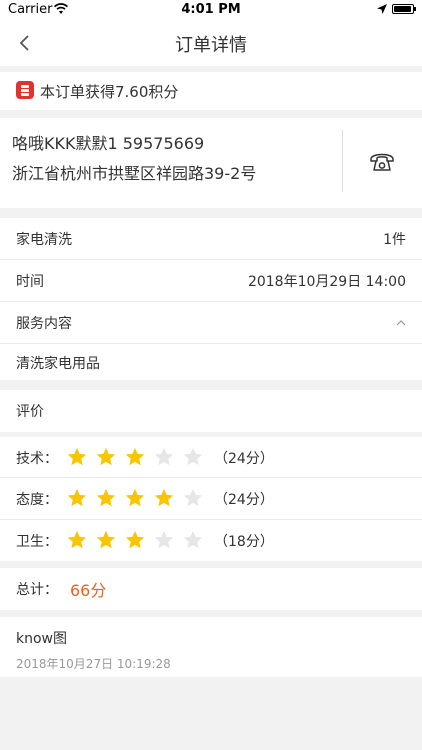 This screenshot has width=422, height=750. I want to click on contact-address: 浙江省杭州市拱墅区祥园路39-2号, so click(134, 173).